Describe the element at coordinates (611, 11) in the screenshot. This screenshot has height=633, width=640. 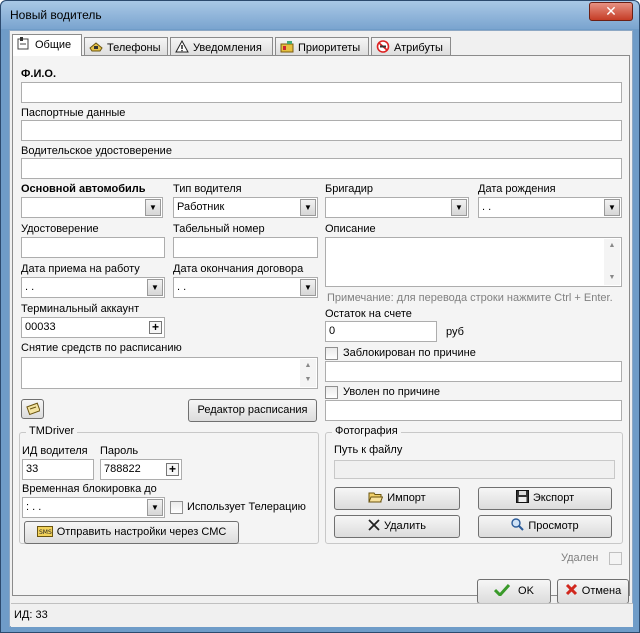
I see `close-button: ✕` at that location.